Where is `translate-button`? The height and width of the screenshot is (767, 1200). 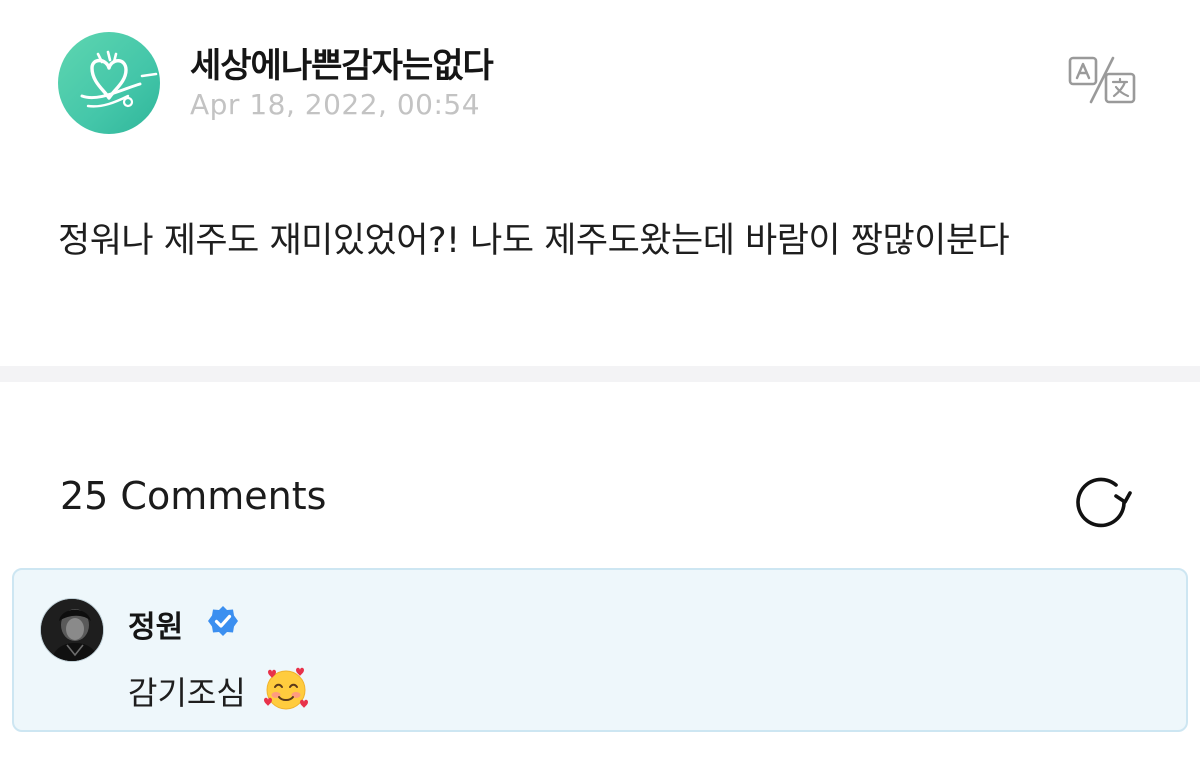 translate-button is located at coordinates (1102, 80).